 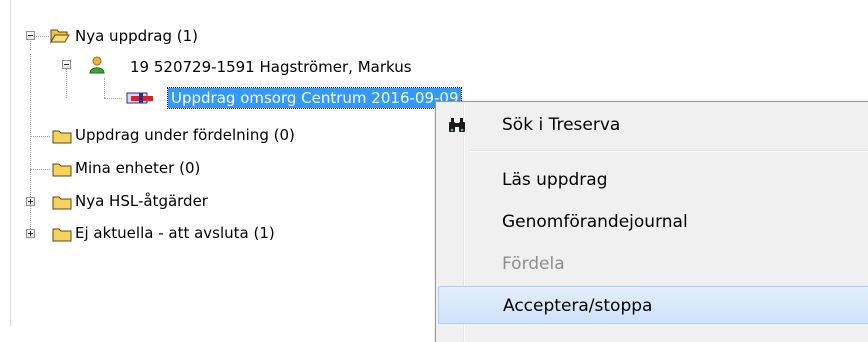 I want to click on open-folder-icon, so click(x=60, y=36).